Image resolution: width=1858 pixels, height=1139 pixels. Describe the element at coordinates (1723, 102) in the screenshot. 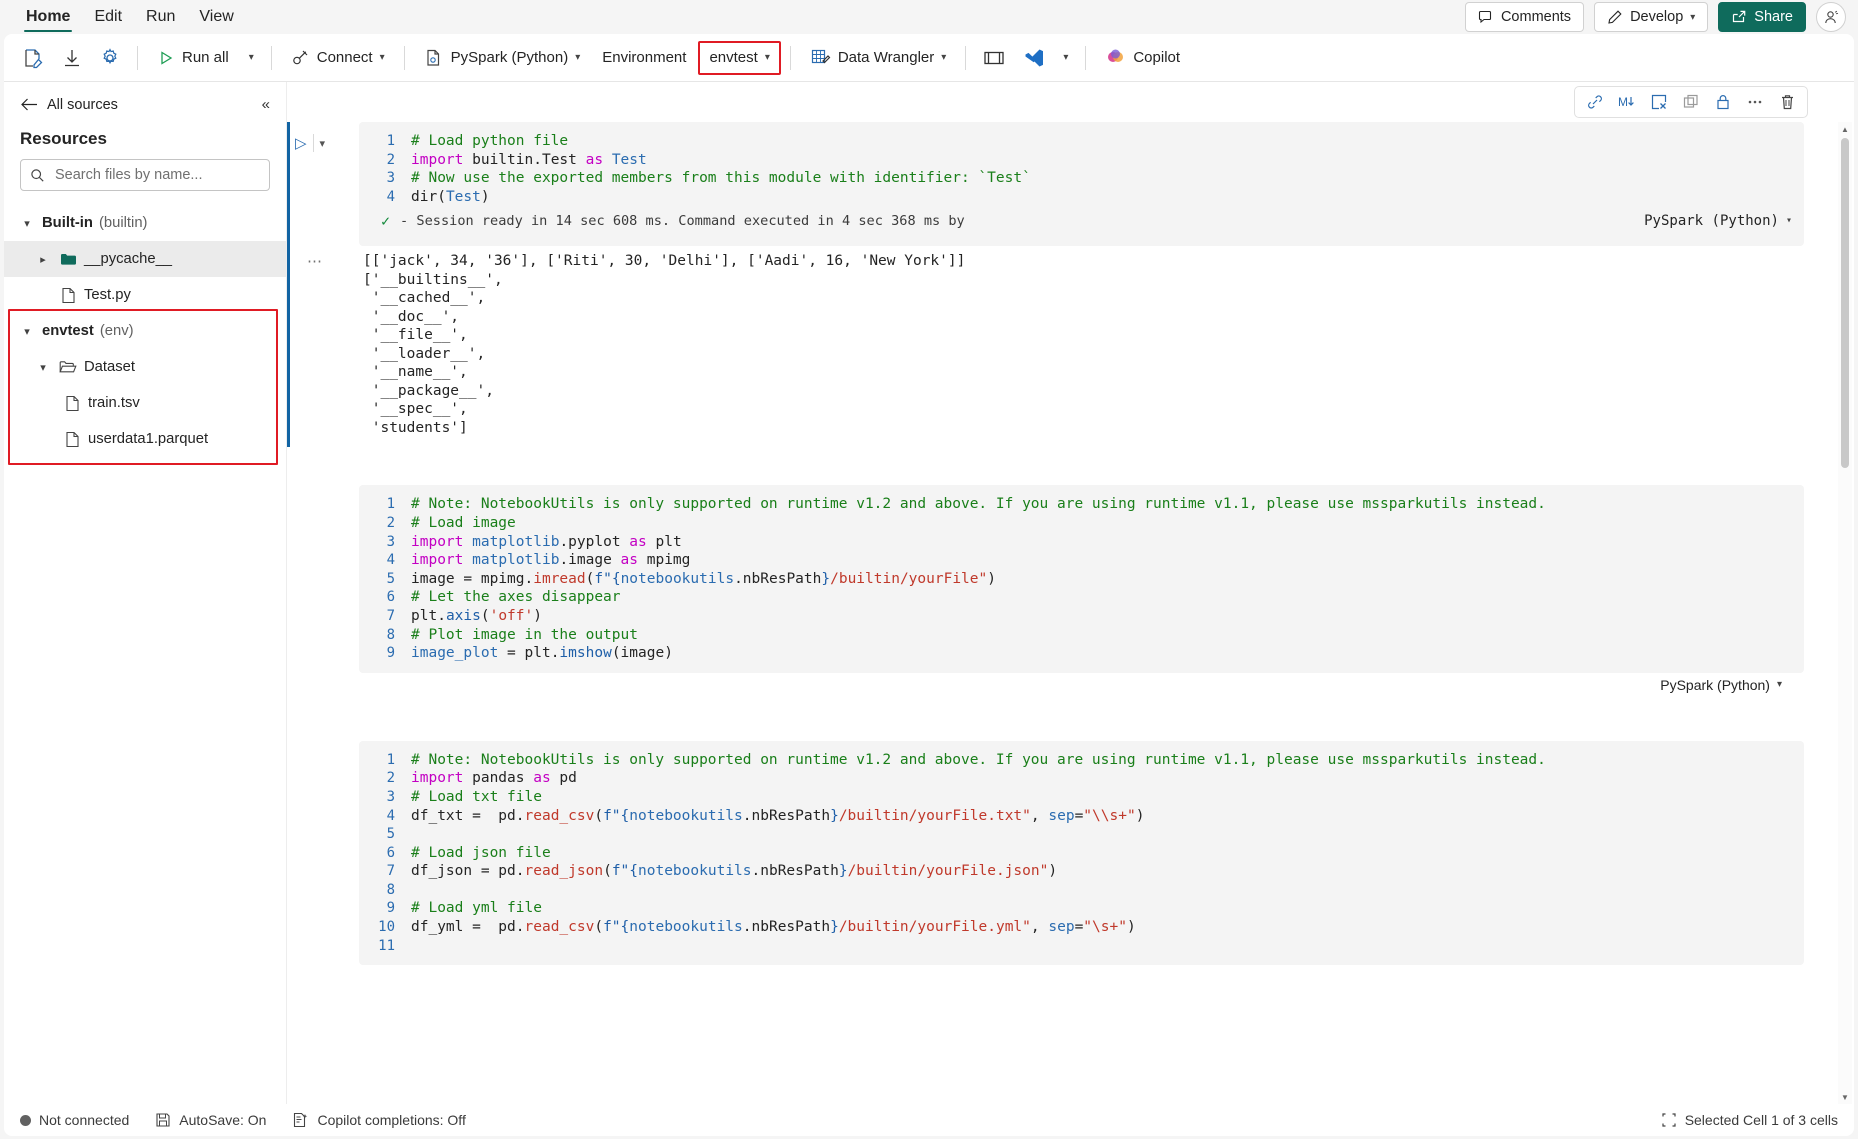

I see `lock-icon` at that location.